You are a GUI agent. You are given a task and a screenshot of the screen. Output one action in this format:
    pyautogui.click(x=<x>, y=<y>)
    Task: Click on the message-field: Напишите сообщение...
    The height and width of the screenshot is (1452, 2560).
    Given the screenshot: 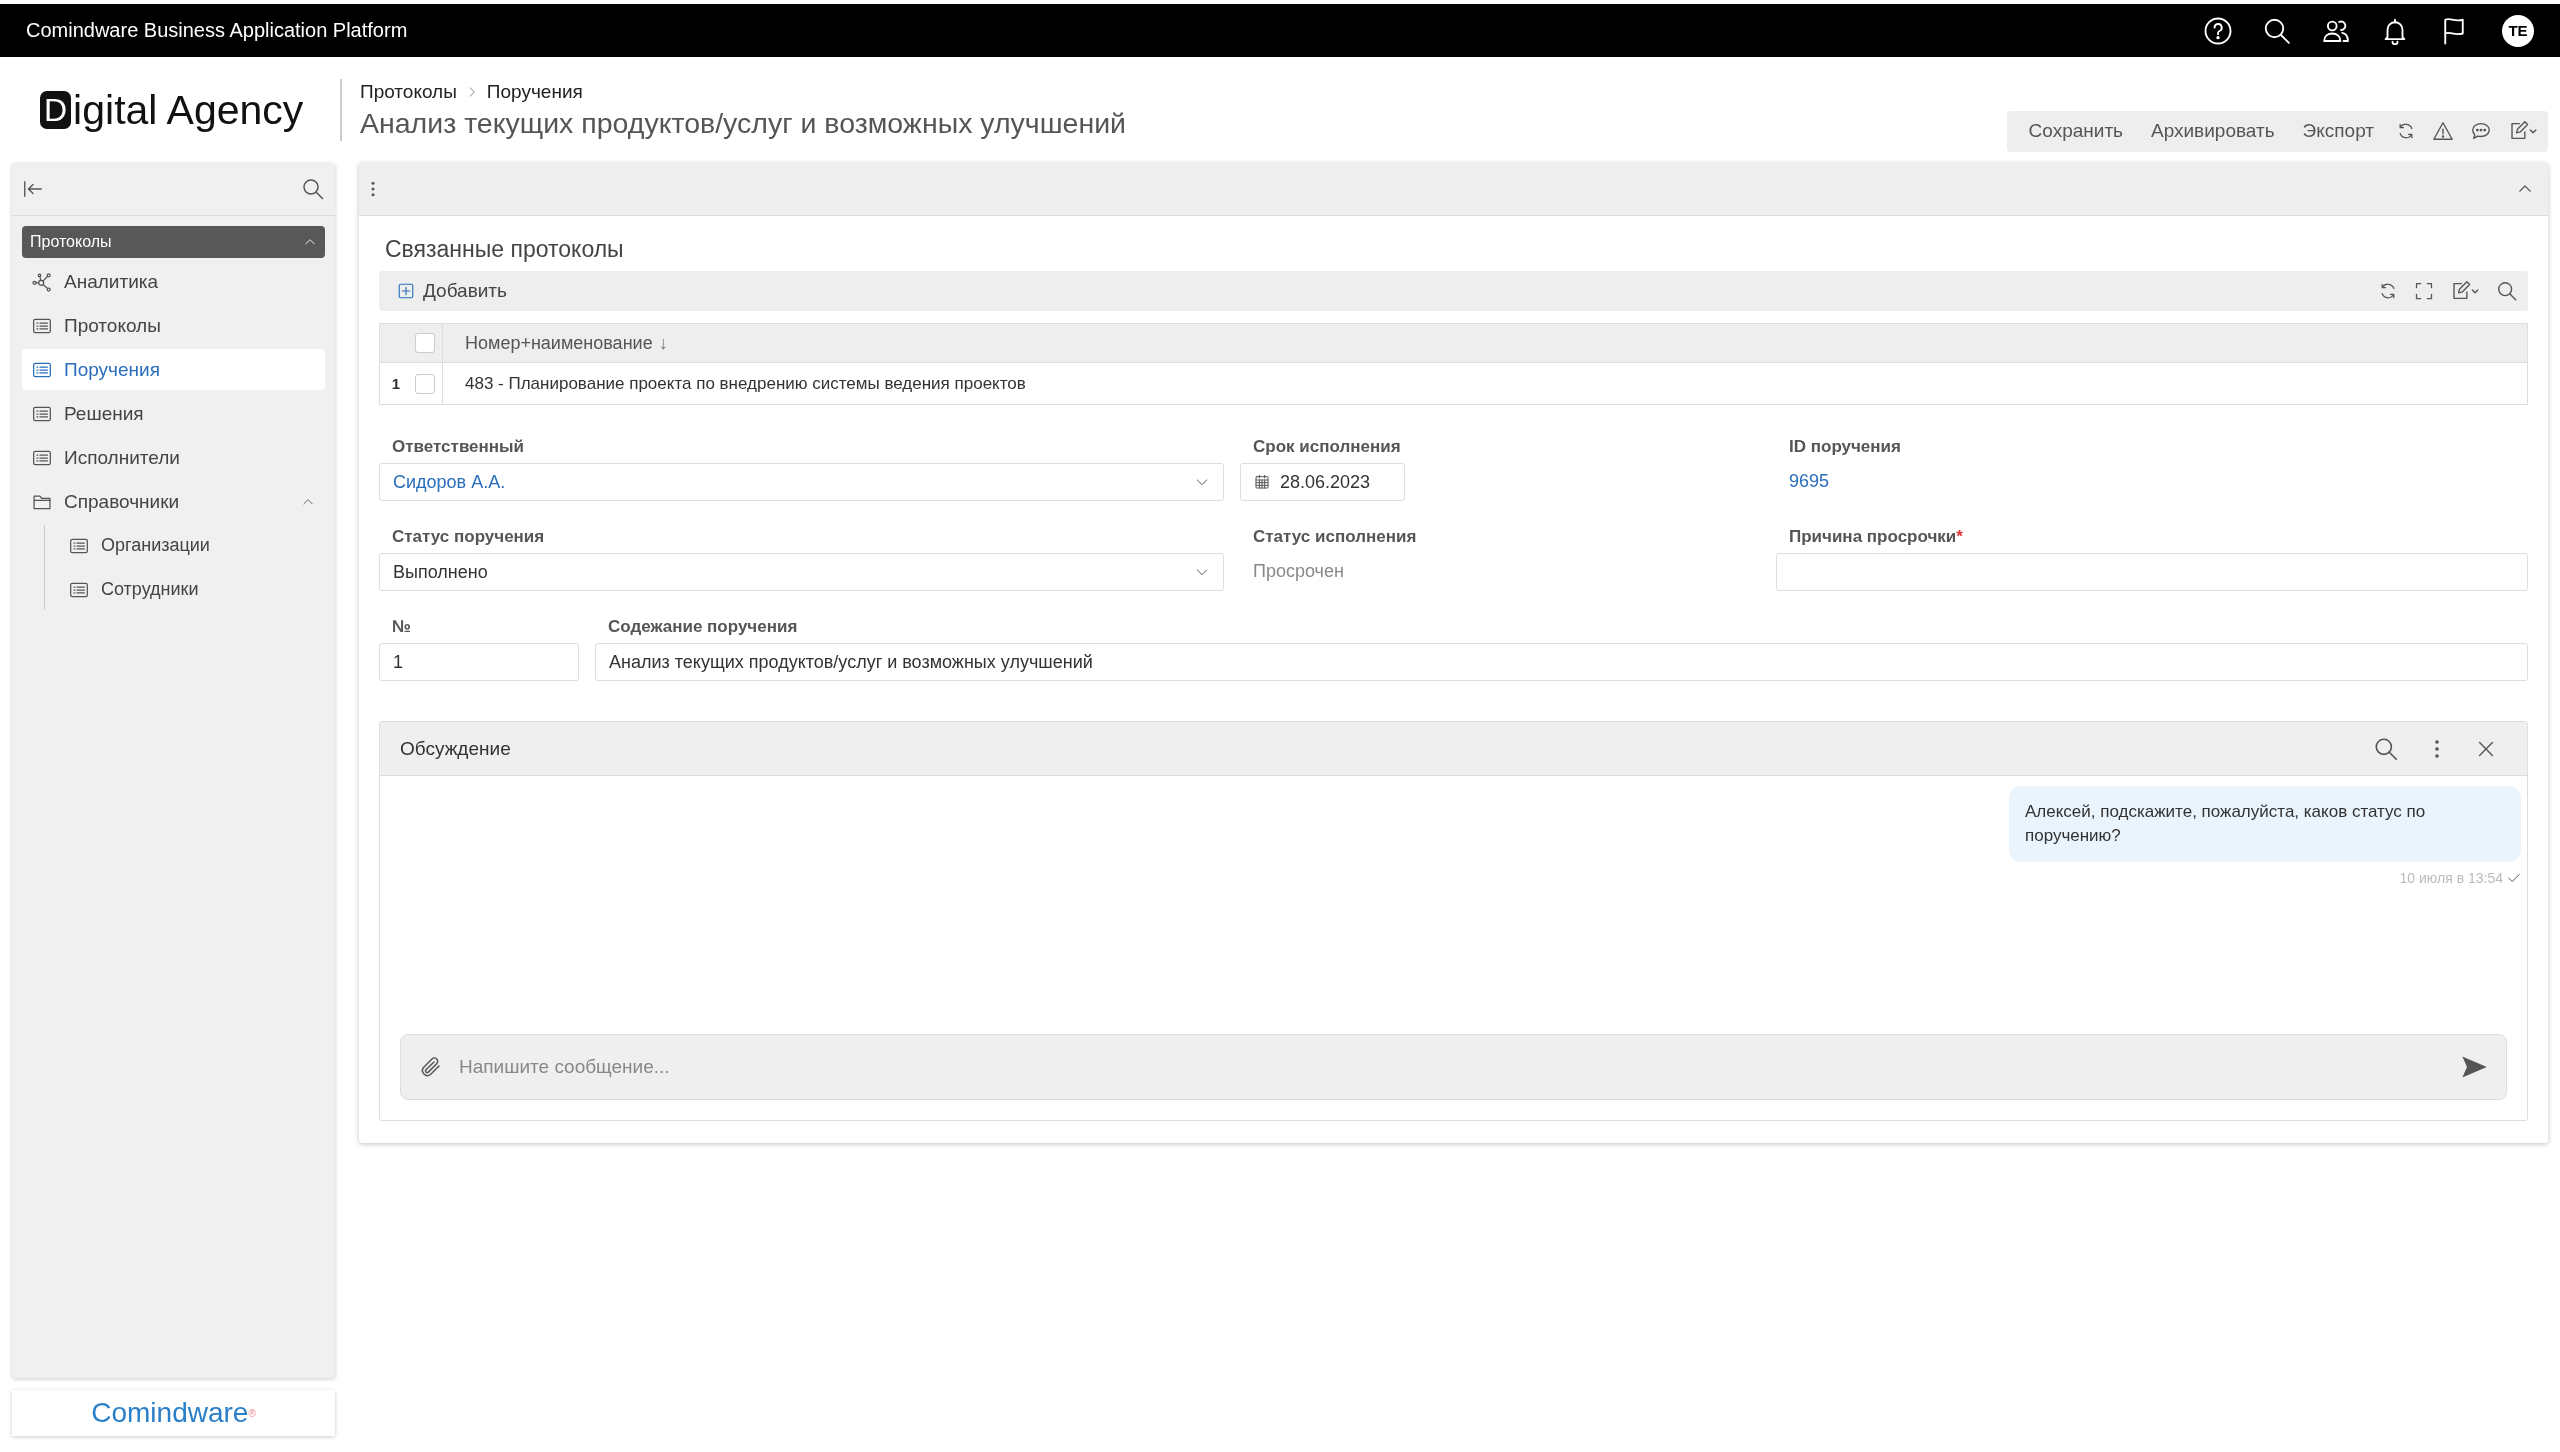 What is the action you would take?
    pyautogui.click(x=1453, y=1067)
    